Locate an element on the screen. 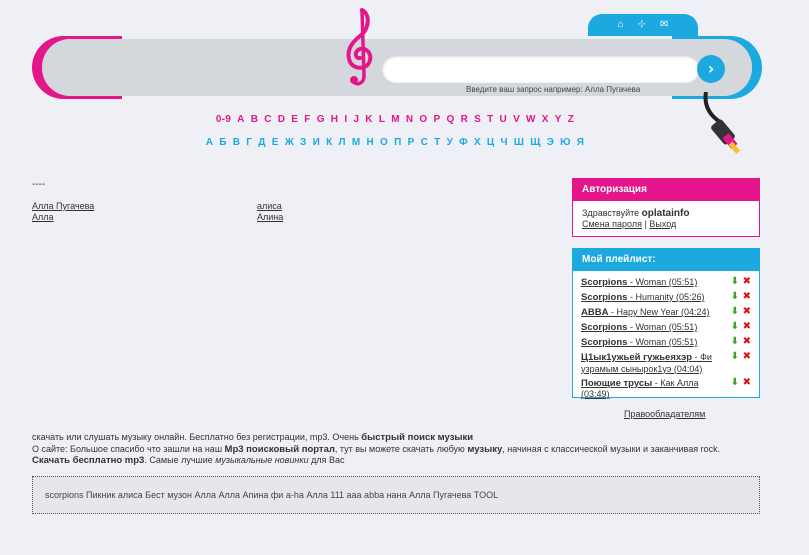 This screenshot has width=809, height=555. latin-letter-link: A is located at coordinates (241, 119).